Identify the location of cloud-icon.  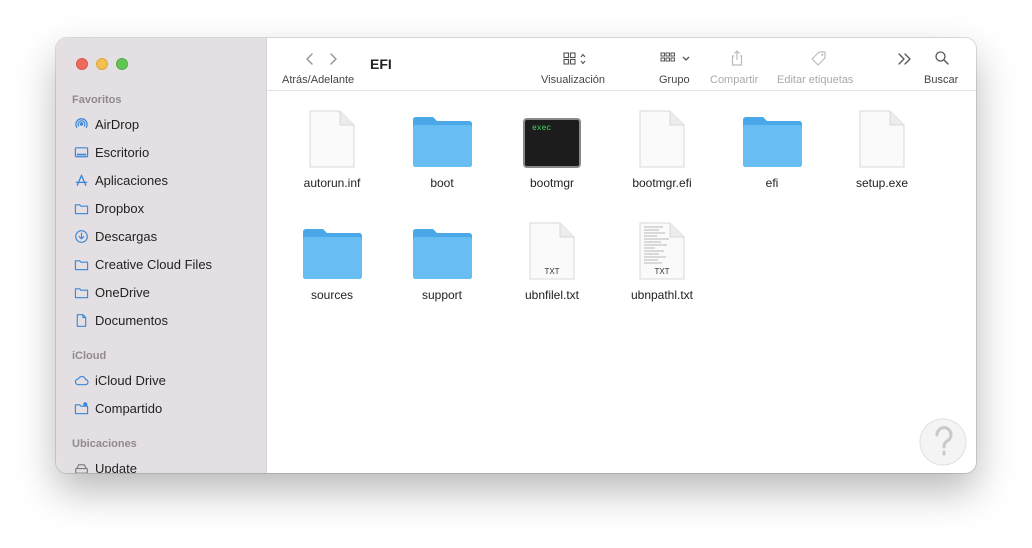
(81, 380).